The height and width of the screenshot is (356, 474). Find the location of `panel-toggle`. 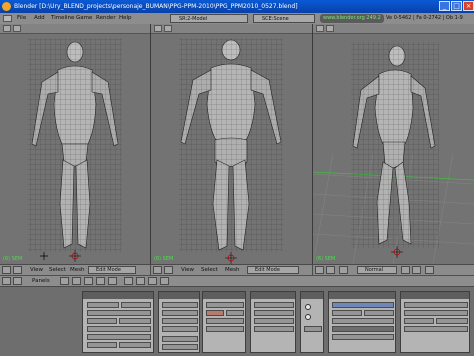

panel-toggle is located at coordinates (215, 313).